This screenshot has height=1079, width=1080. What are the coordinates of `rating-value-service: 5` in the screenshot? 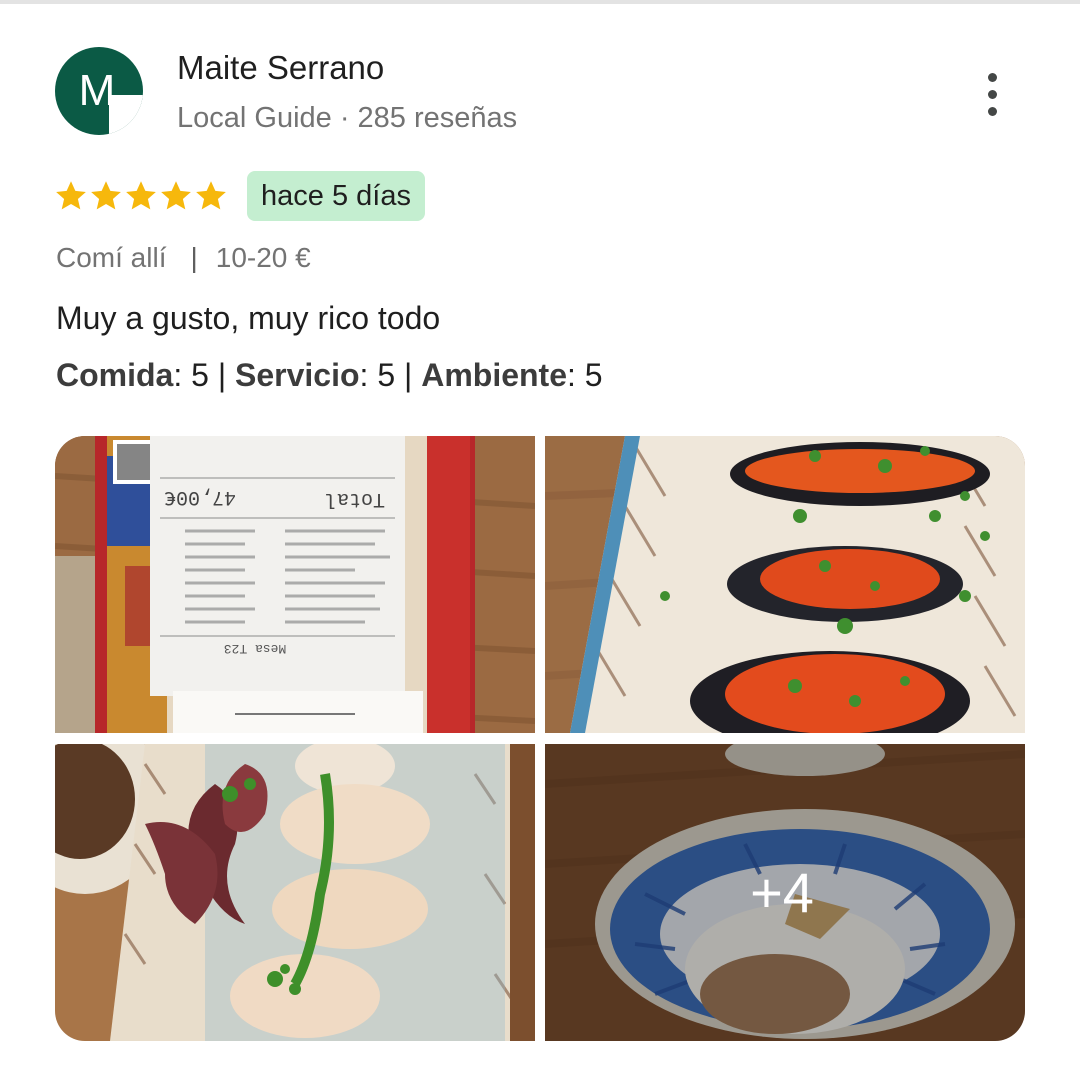 It's located at (386, 375).